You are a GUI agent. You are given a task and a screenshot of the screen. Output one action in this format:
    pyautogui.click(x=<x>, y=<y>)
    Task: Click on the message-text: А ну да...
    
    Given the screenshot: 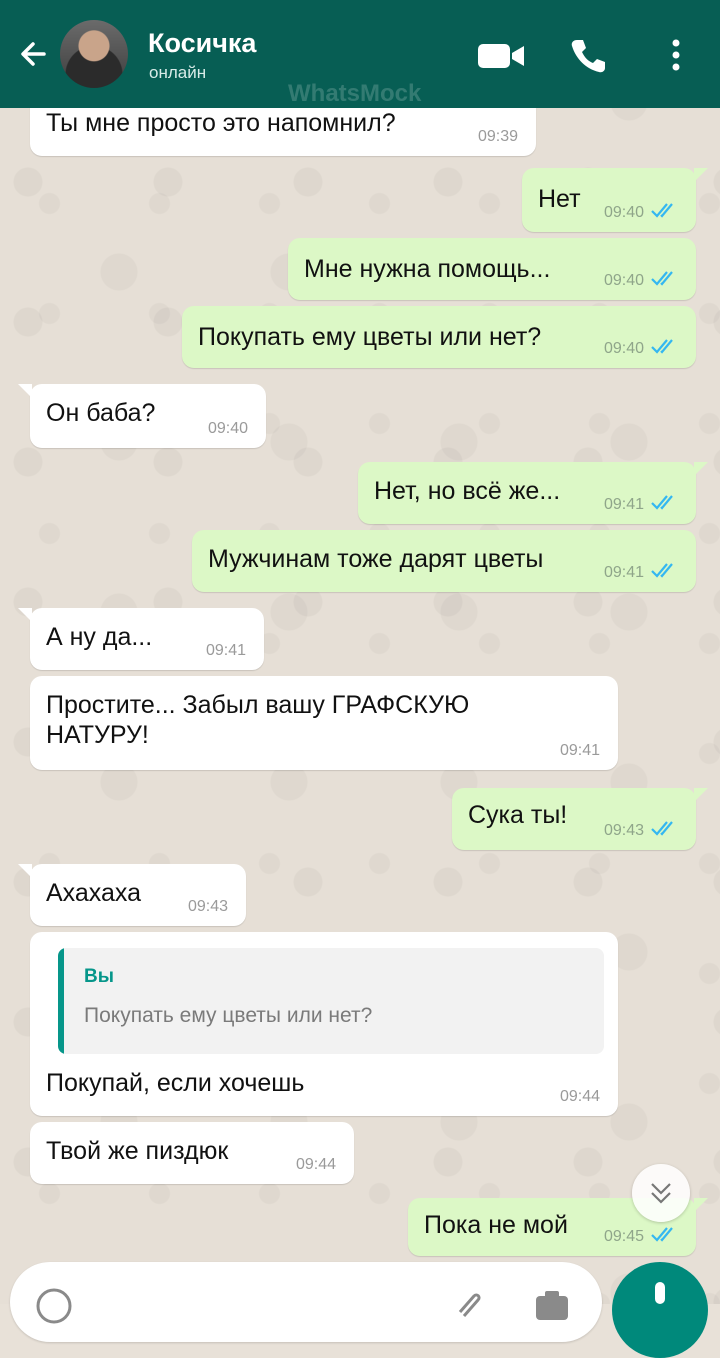 What is the action you would take?
    pyautogui.click(x=99, y=637)
    